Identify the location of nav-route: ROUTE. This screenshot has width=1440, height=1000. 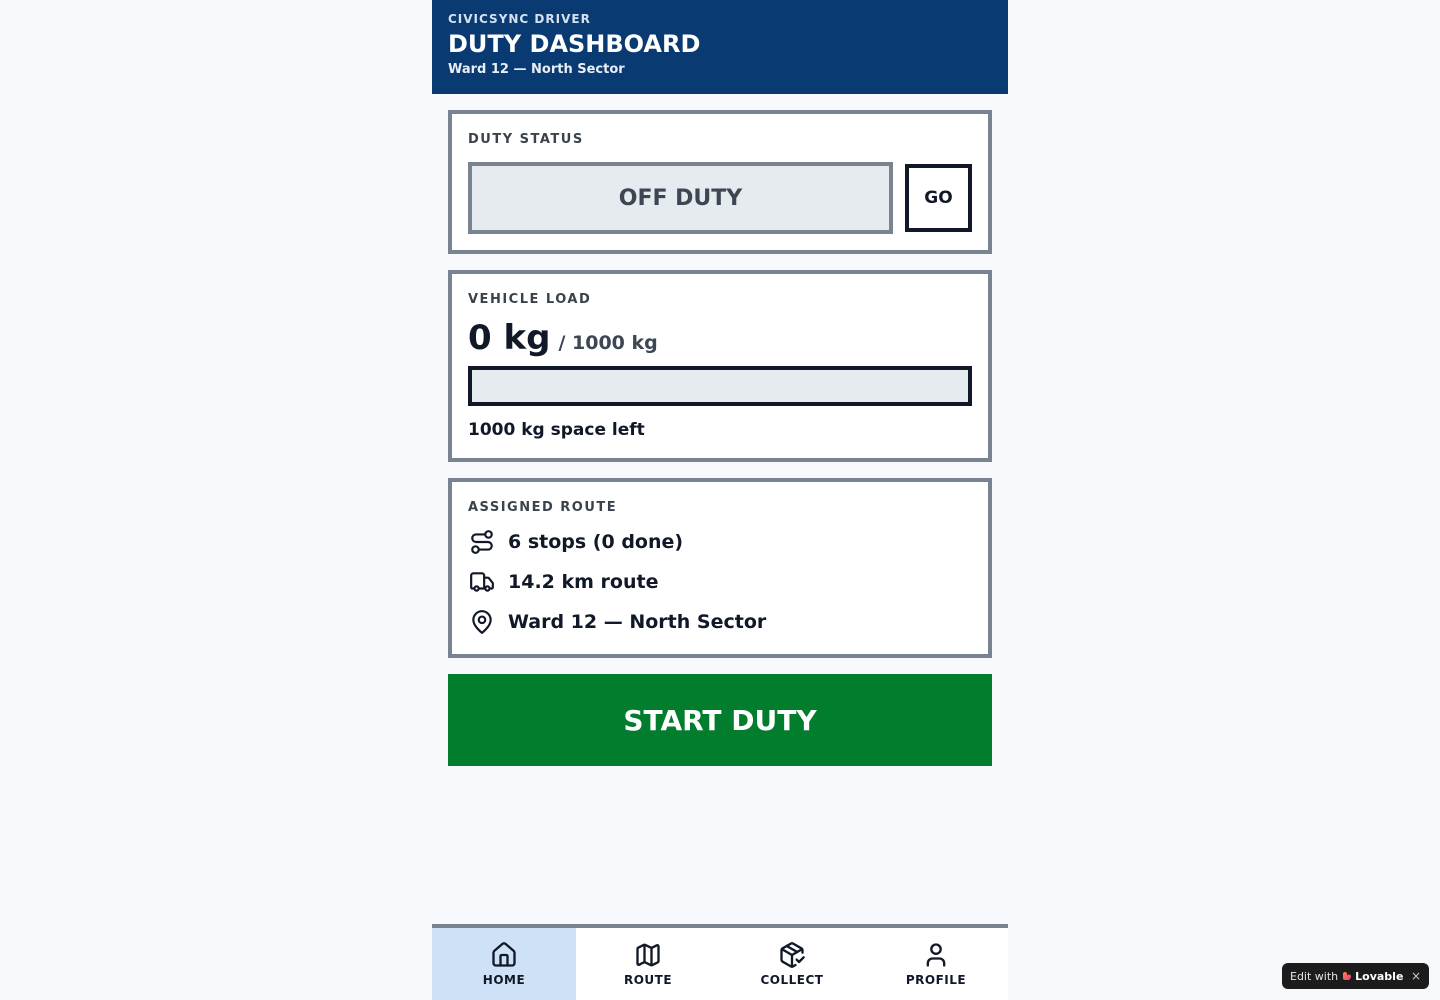
(648, 964).